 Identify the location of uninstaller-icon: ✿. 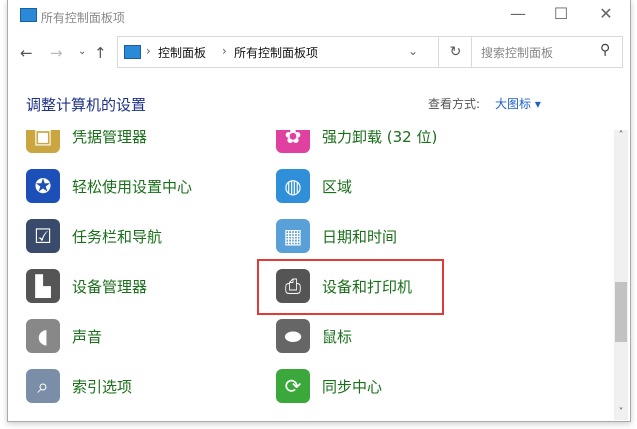
(293, 141).